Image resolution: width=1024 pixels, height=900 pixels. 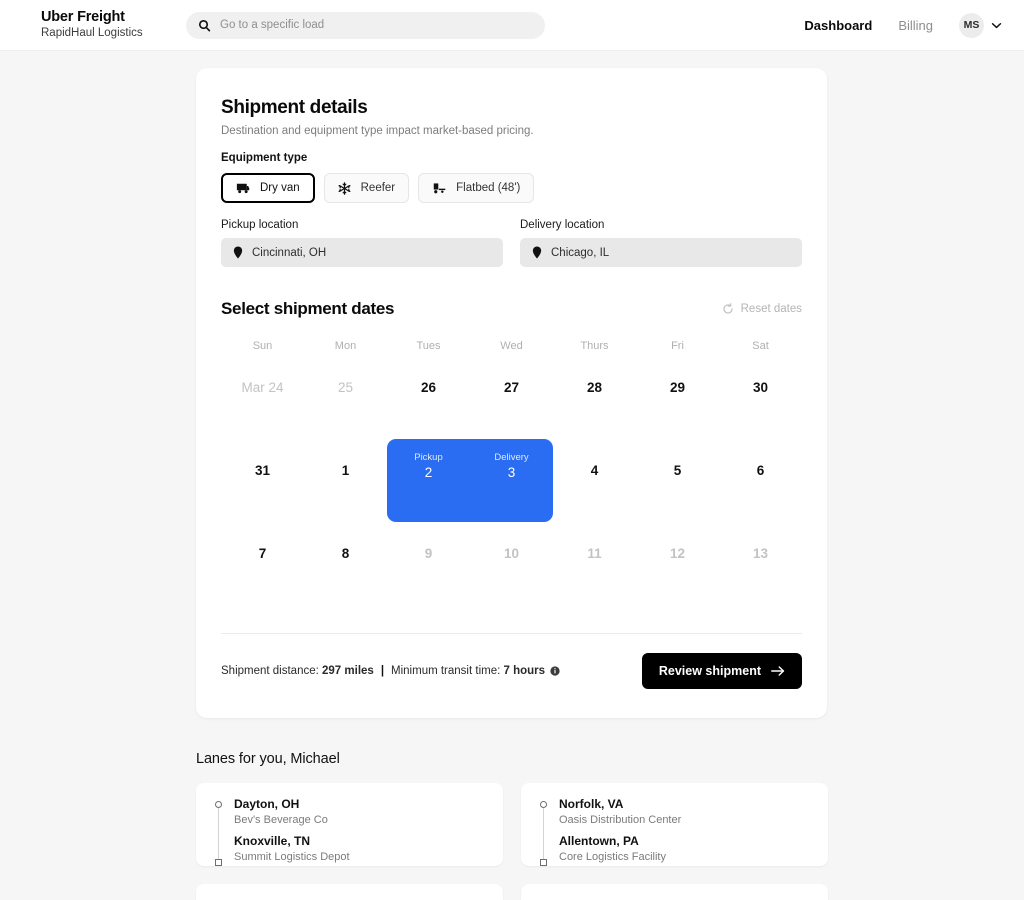 What do you see at coordinates (262, 587) in the screenshot?
I see `calendar-day: 7` at bounding box center [262, 587].